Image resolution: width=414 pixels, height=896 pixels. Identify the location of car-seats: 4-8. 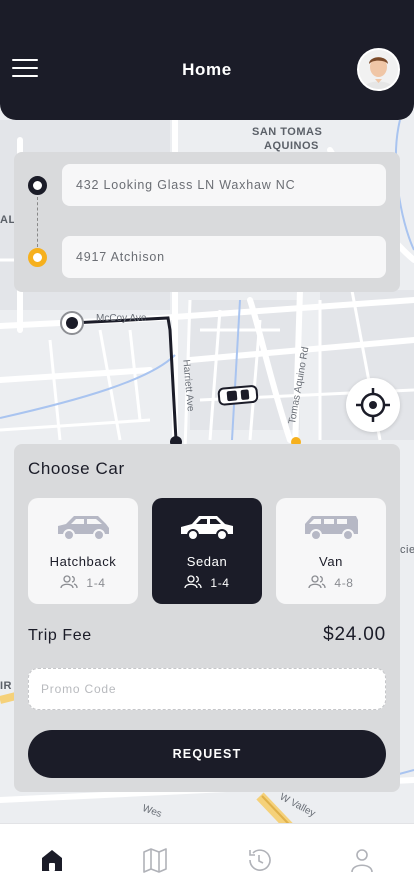
(331, 582).